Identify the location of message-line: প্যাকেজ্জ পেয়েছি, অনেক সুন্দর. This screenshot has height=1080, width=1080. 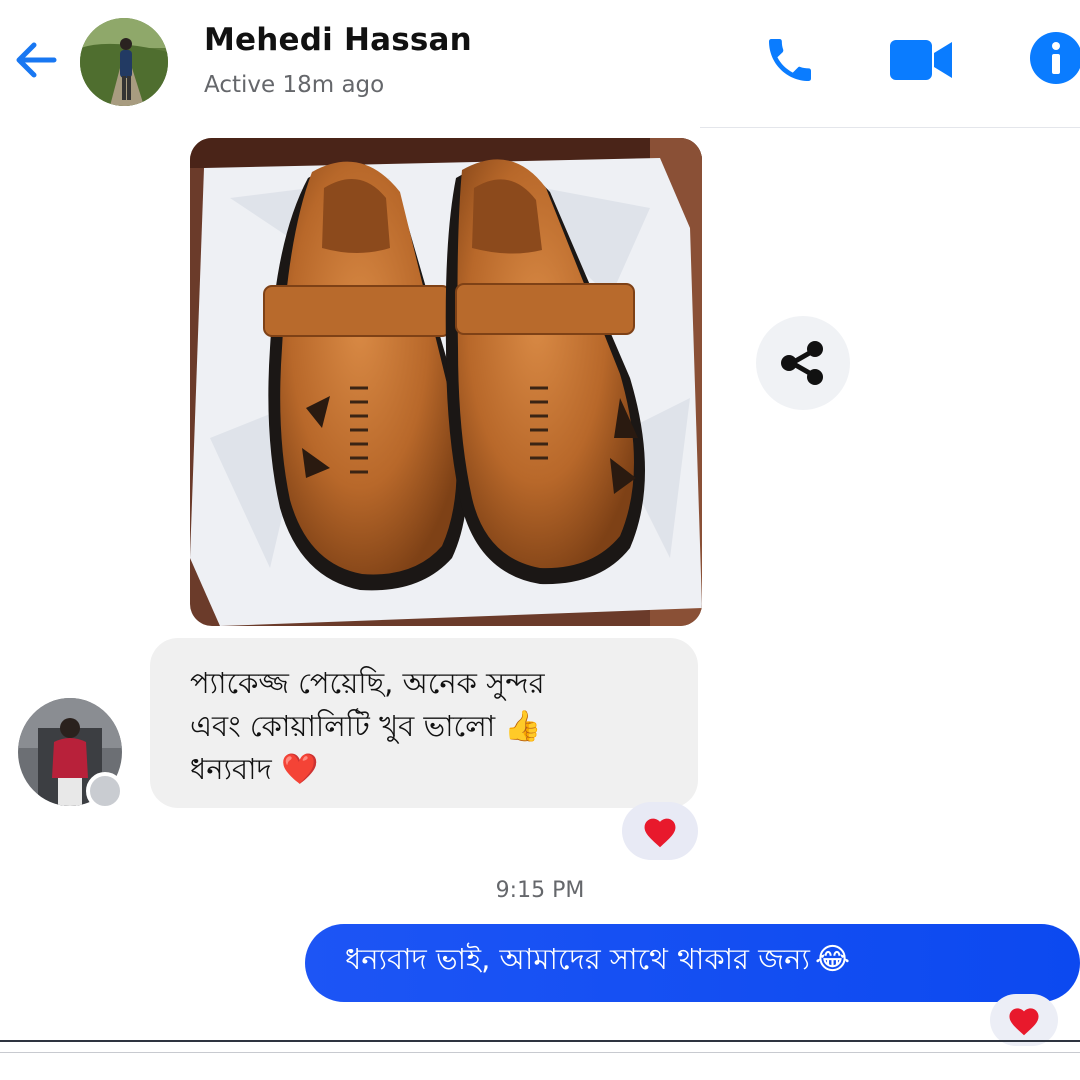
(367, 683).